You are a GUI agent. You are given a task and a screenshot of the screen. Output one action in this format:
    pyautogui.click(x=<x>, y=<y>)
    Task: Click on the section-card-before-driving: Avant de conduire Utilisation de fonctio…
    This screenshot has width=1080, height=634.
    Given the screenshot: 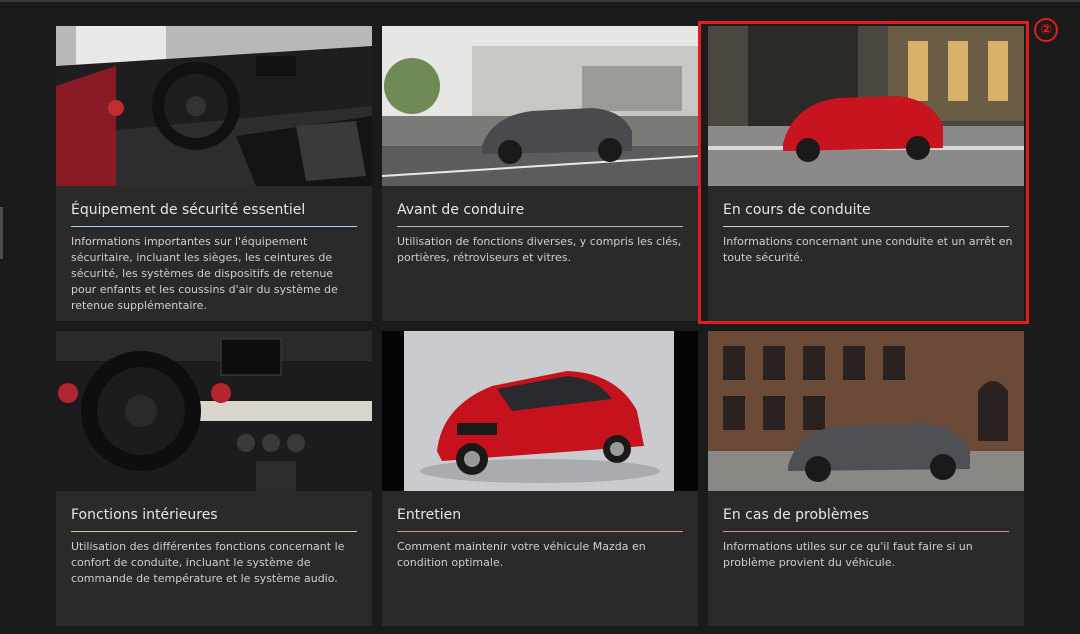 What is the action you would take?
    pyautogui.click(x=540, y=173)
    